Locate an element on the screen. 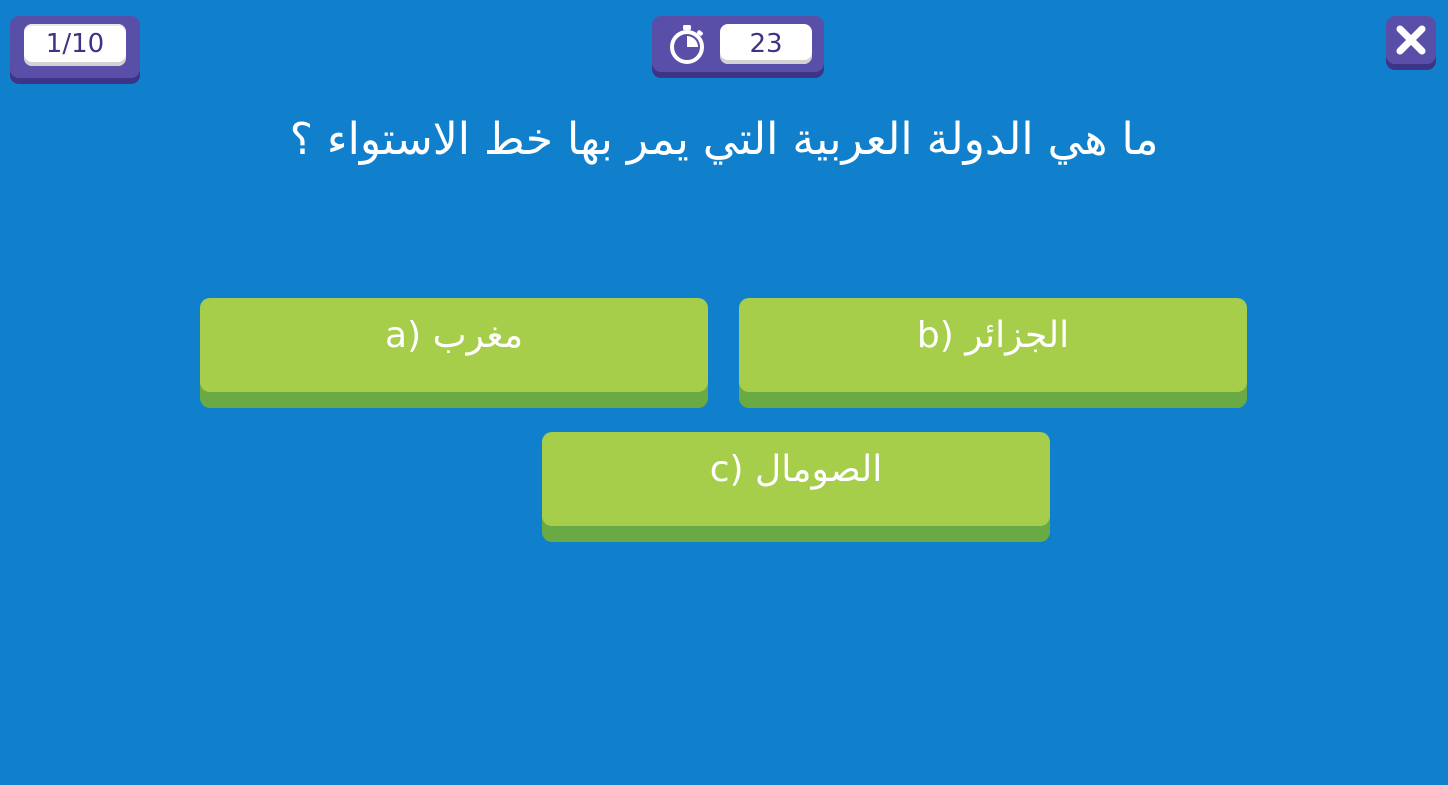 Image resolution: width=1448 pixels, height=785 pixels. answer-label-a: مغرب (a is located at coordinates (454, 335).